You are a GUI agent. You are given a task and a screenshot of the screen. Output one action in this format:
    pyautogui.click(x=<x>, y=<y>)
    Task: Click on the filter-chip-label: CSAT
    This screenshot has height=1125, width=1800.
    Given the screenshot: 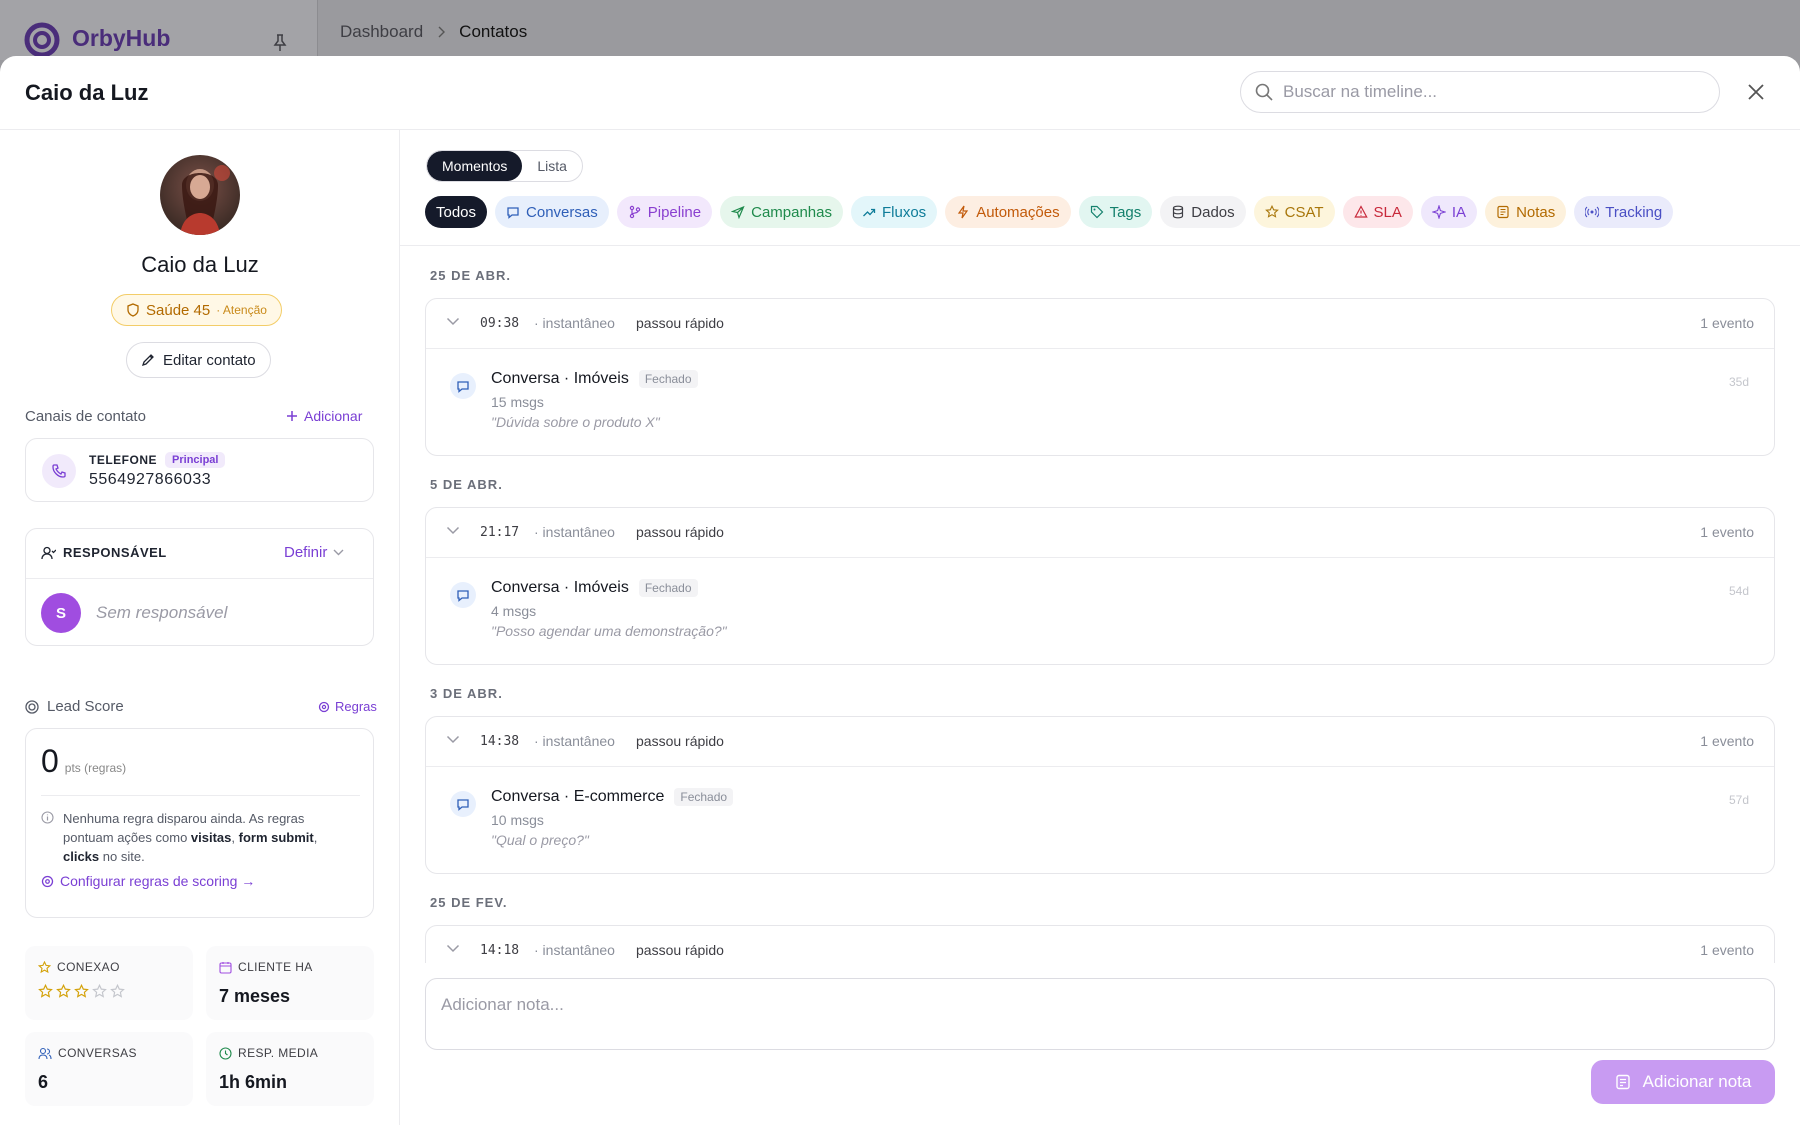 What is the action you would take?
    pyautogui.click(x=1304, y=212)
    